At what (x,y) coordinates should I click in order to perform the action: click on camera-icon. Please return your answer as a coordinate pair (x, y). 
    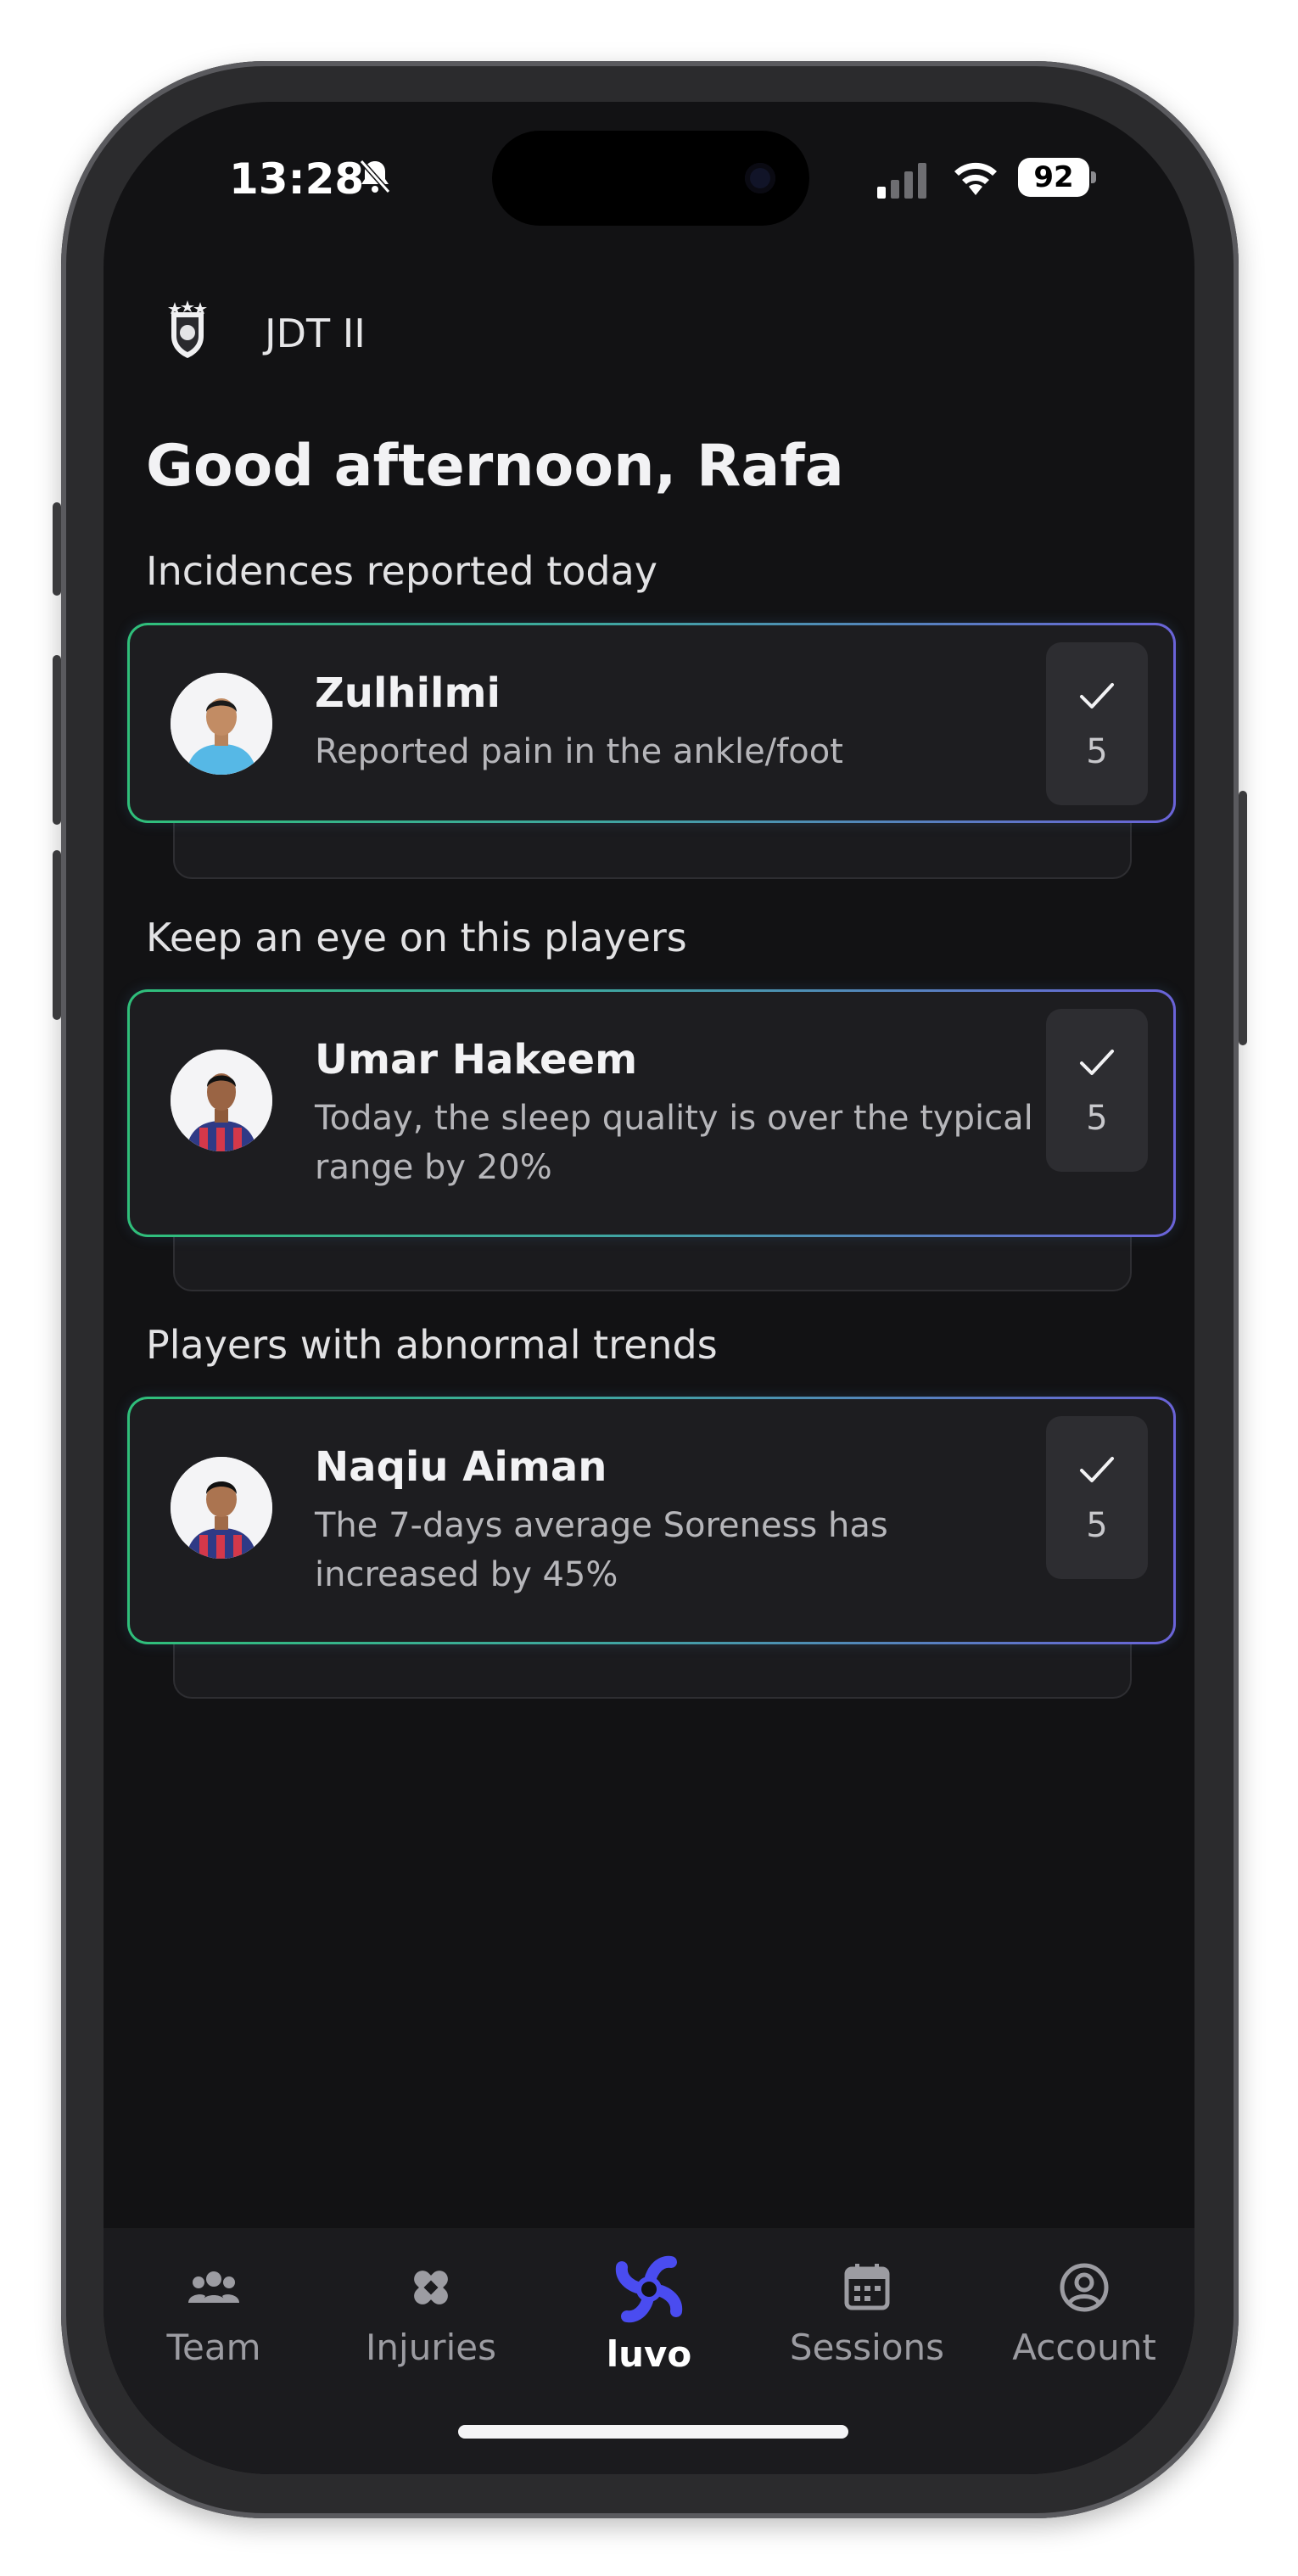
    Looking at the image, I should click on (760, 178).